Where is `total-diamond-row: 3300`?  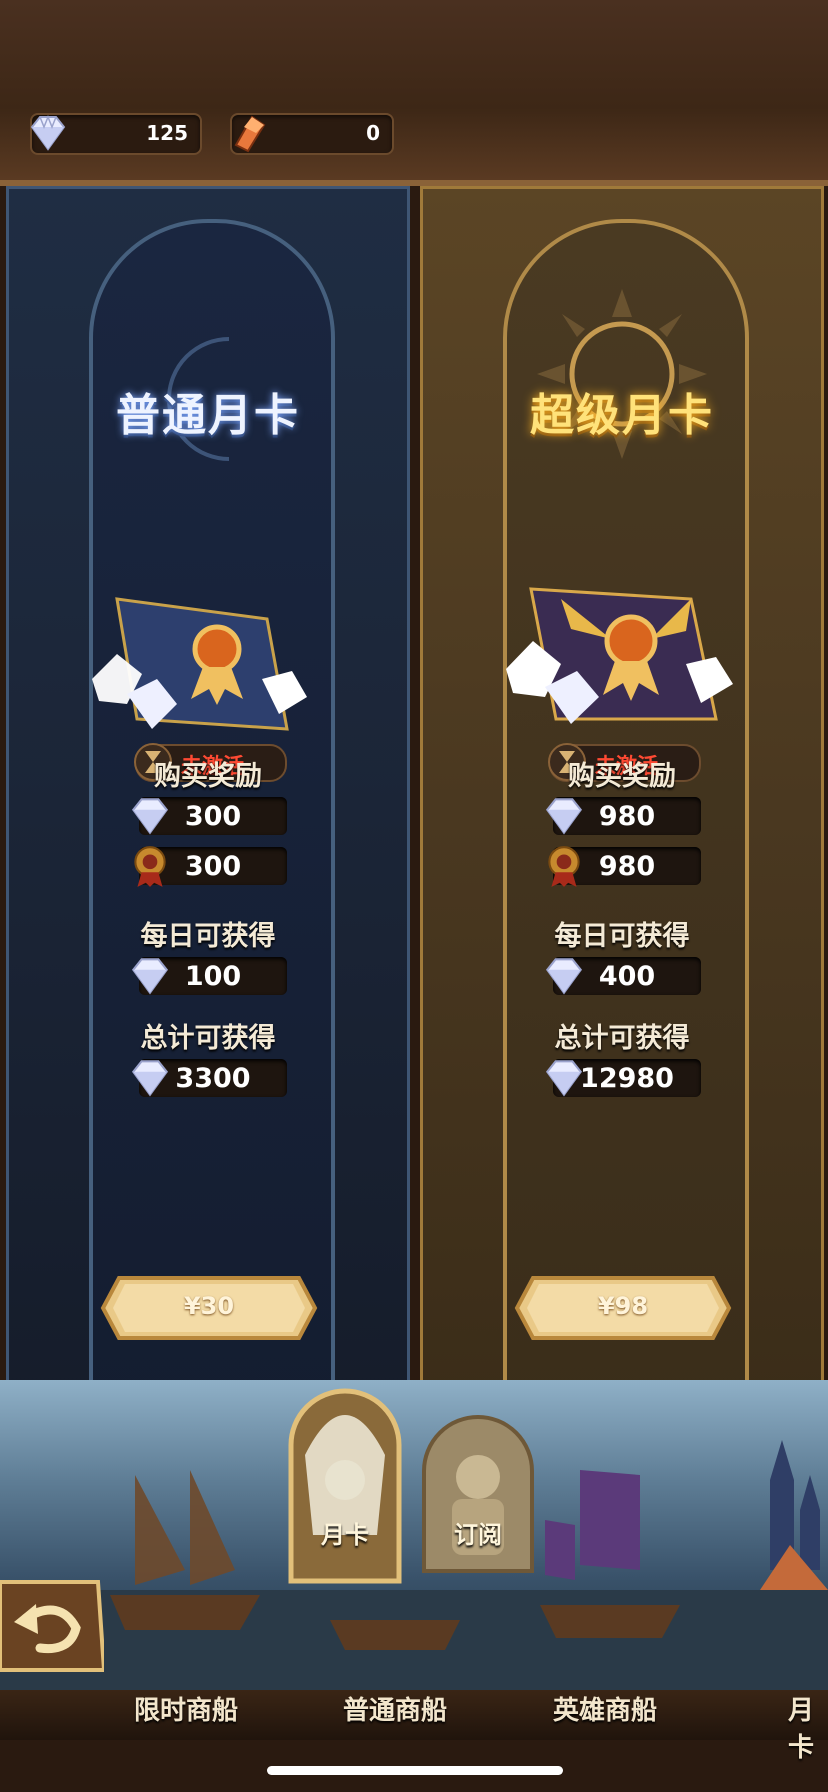 total-diamond-row: 3300 is located at coordinates (209, 1078).